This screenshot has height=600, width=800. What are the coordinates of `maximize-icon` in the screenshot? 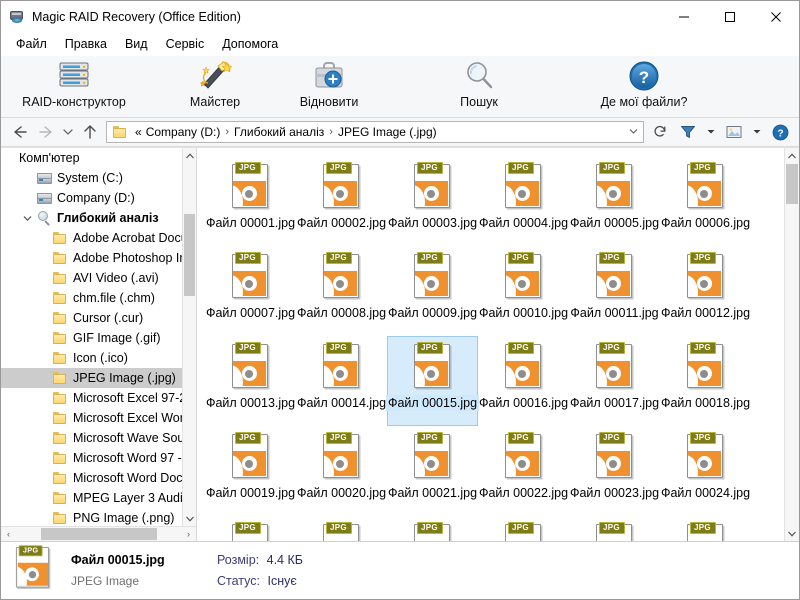 It's located at (730, 16).